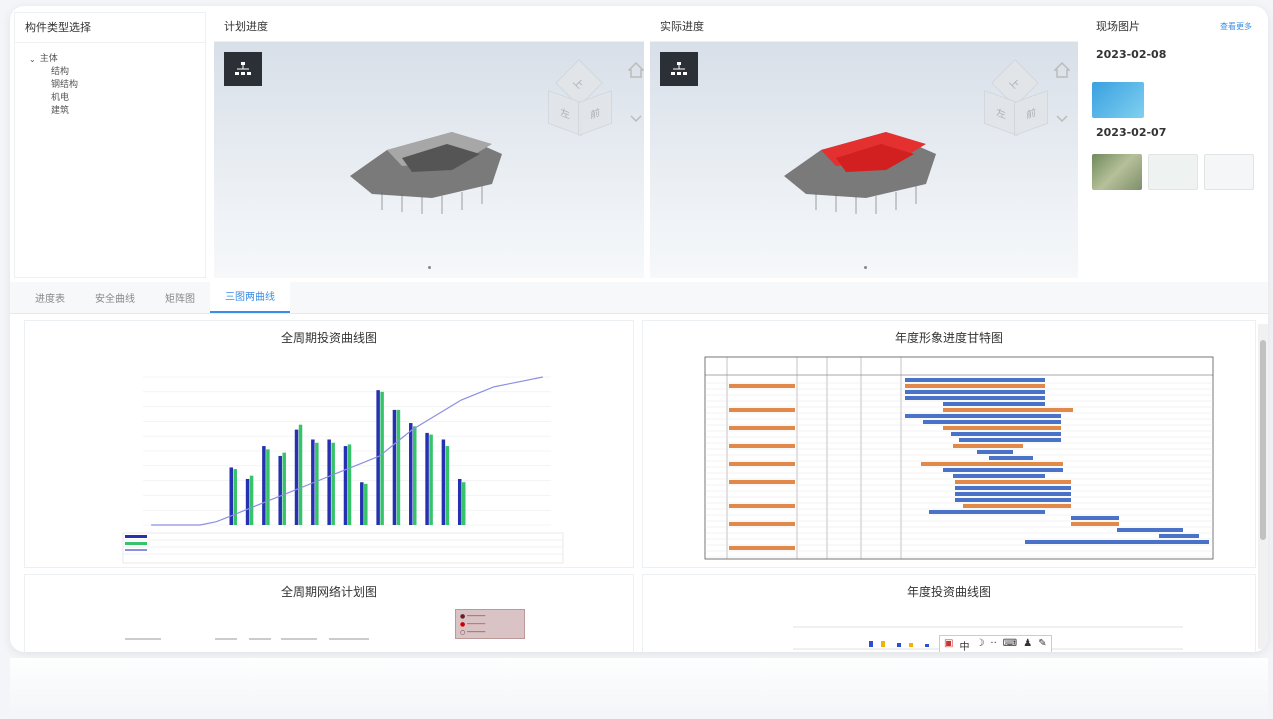  Describe the element at coordinates (964, 645) in the screenshot. I see `chinese-input-icon: 中` at that location.